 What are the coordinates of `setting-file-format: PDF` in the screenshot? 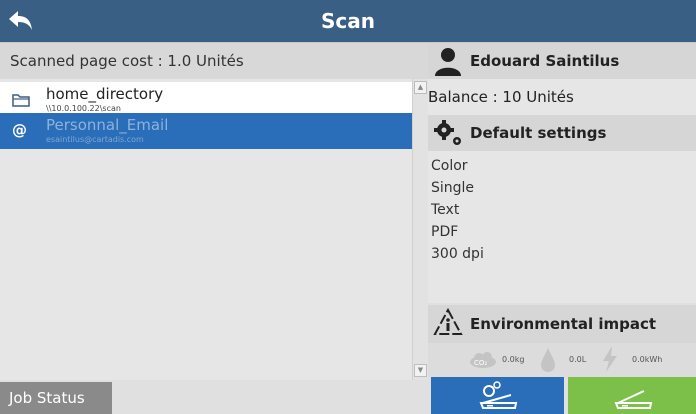 It's located at (445, 232).